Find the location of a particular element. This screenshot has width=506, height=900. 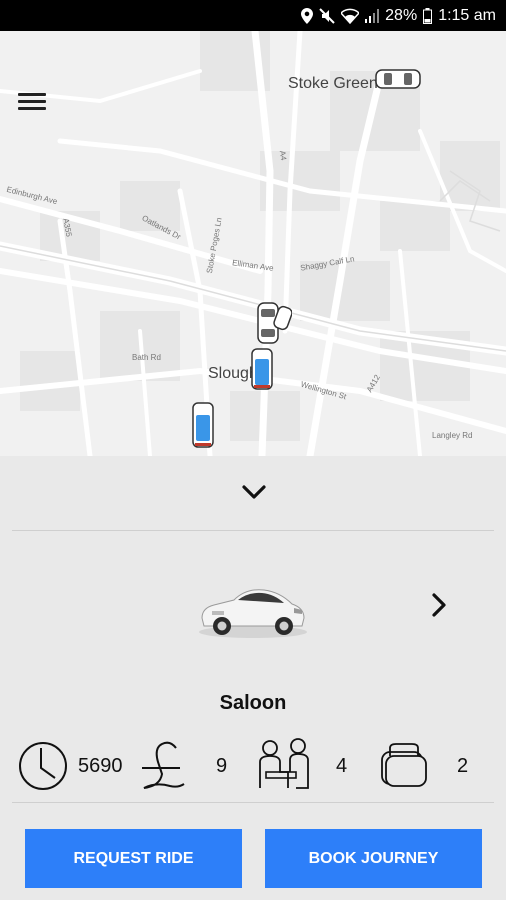

status-icons: 28% 1:15 am is located at coordinates (398, 15).